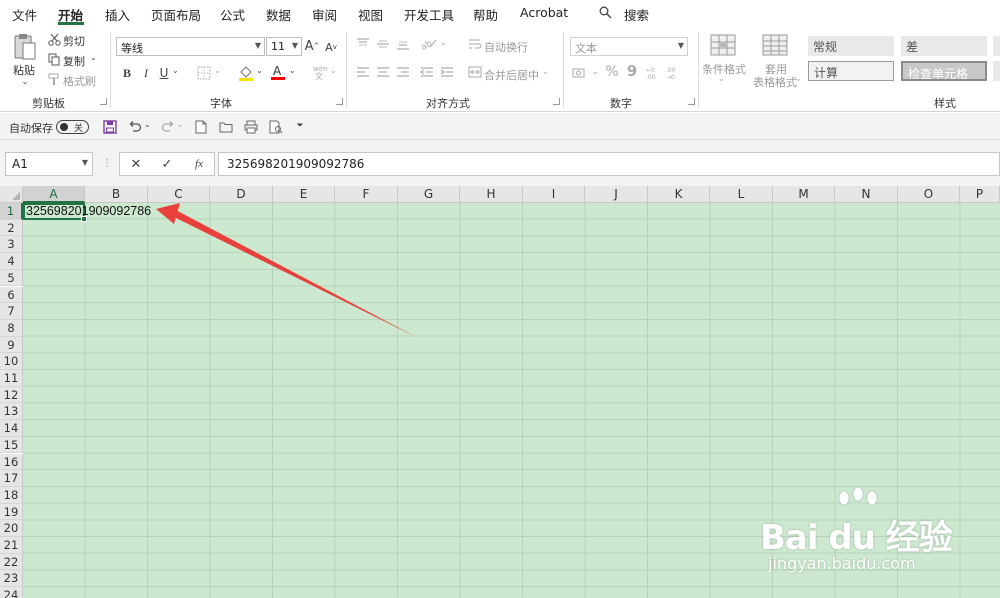 This screenshot has width=1000, height=598. What do you see at coordinates (284, 46) in the screenshot?
I see `font-size-dropdown: 11 ▼` at bounding box center [284, 46].